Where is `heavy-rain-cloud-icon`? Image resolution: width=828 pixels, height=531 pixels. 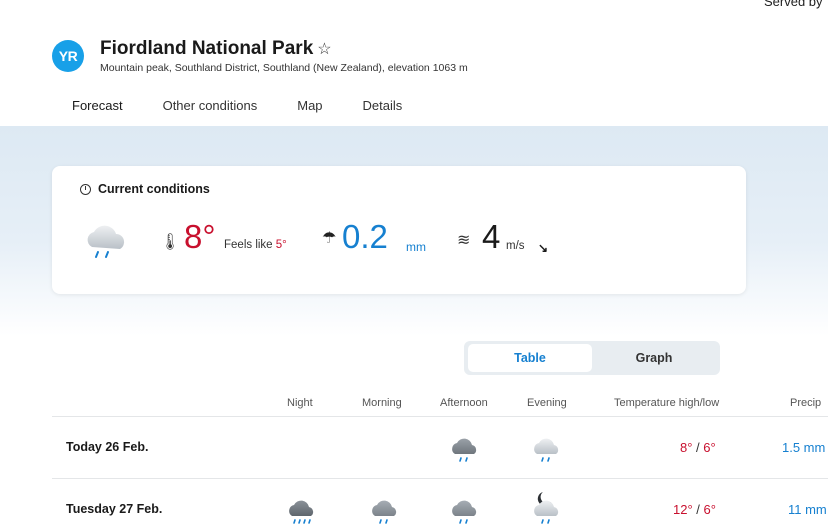
heavy-rain-cloud-icon is located at coordinates (301, 512).